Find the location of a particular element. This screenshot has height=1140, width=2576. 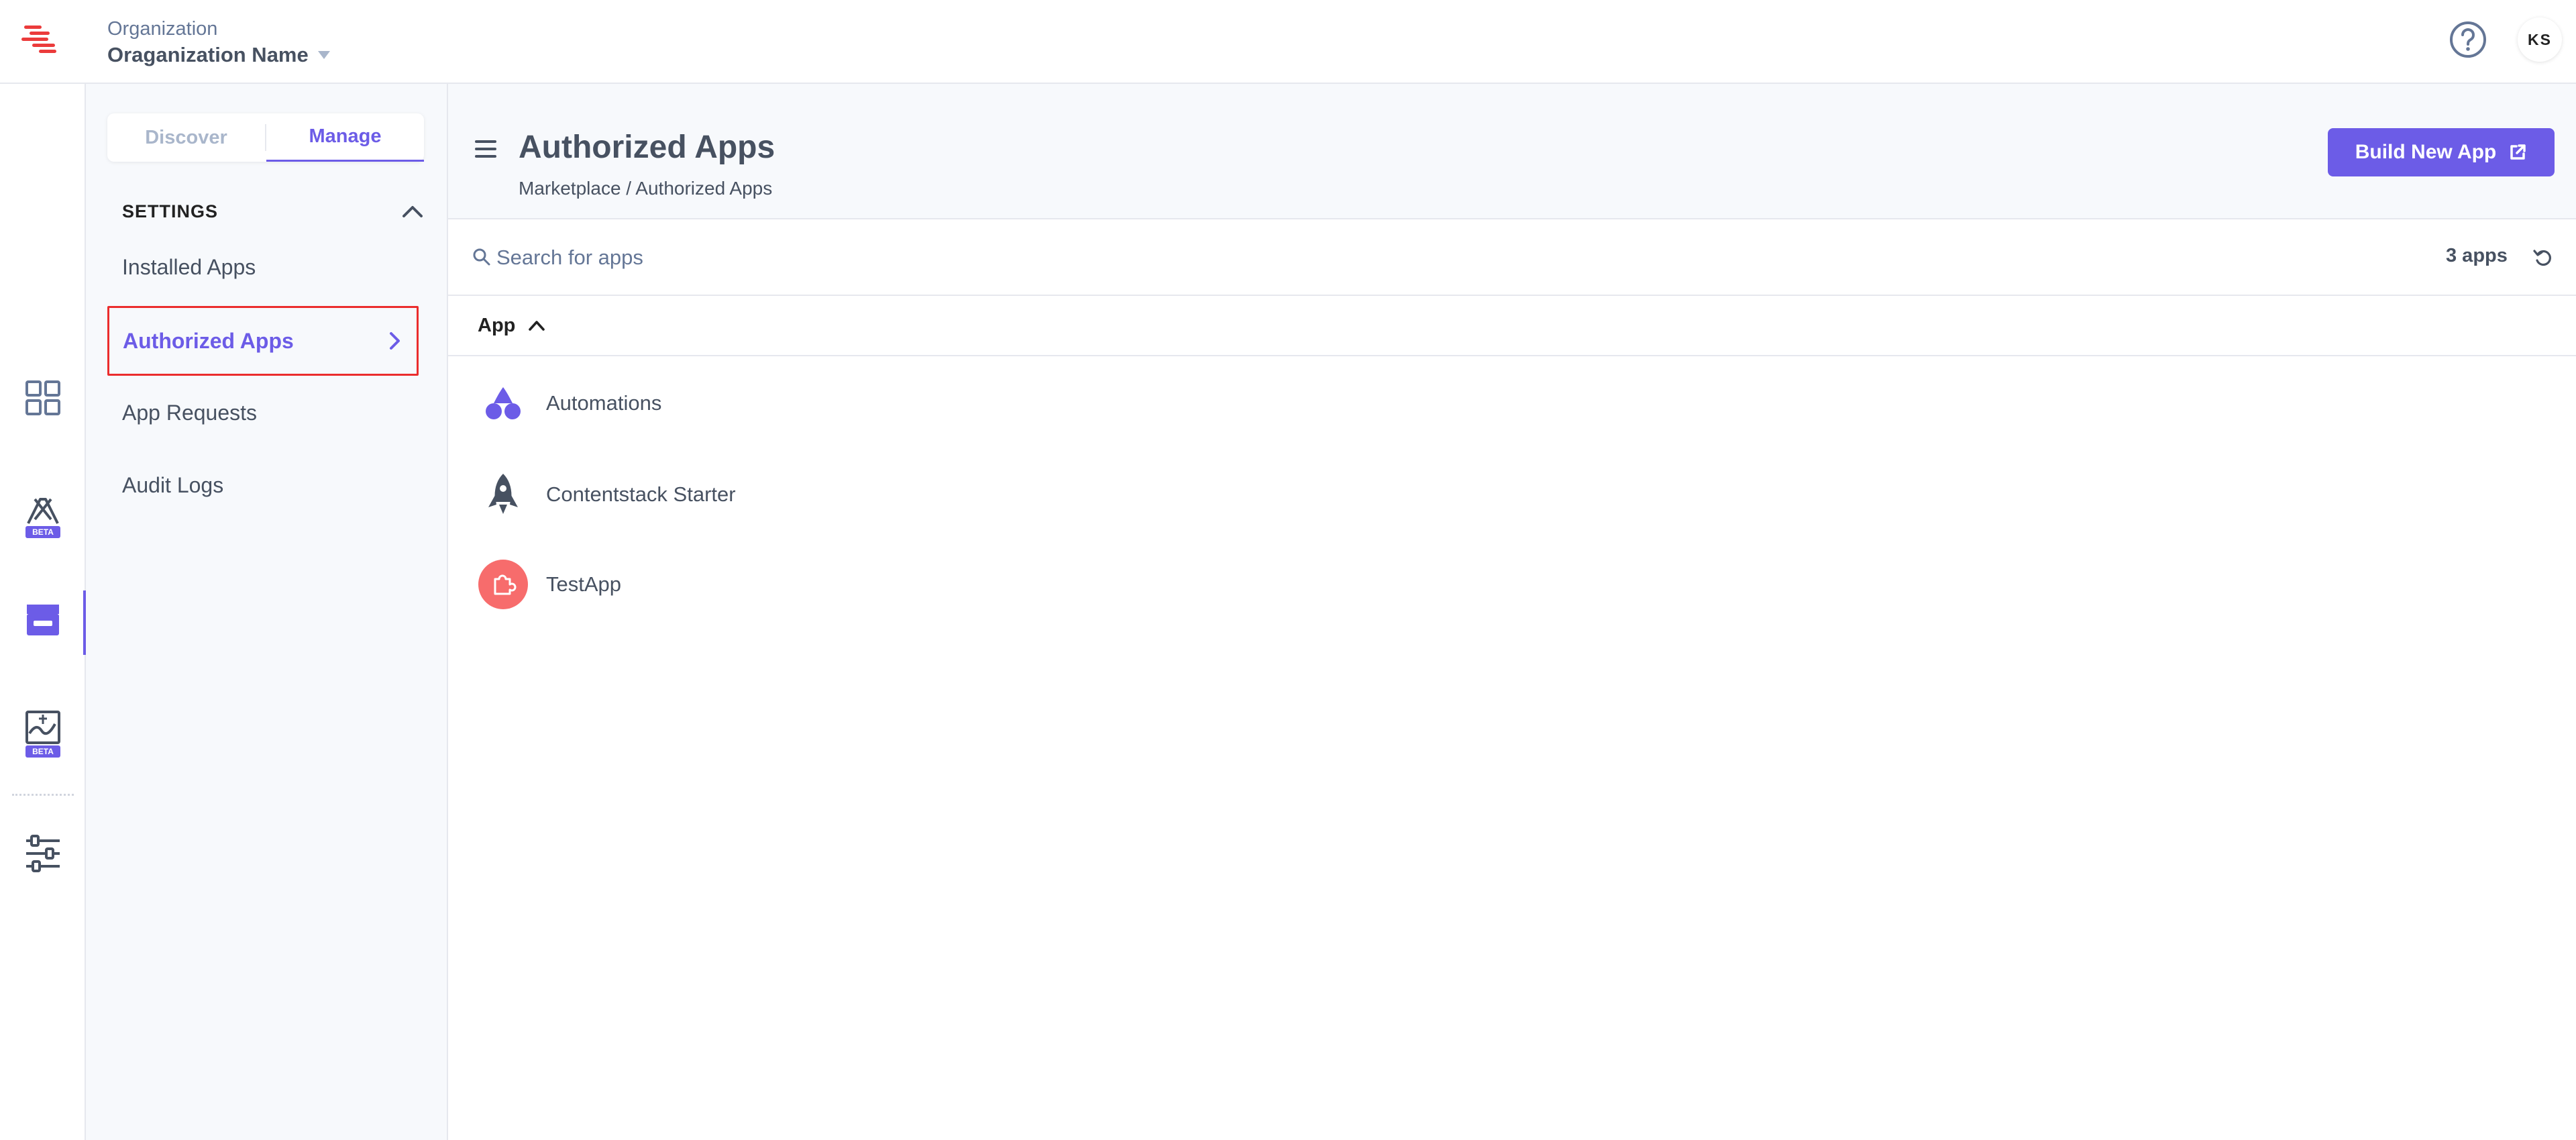

table-row: Automations is located at coordinates (569, 403).